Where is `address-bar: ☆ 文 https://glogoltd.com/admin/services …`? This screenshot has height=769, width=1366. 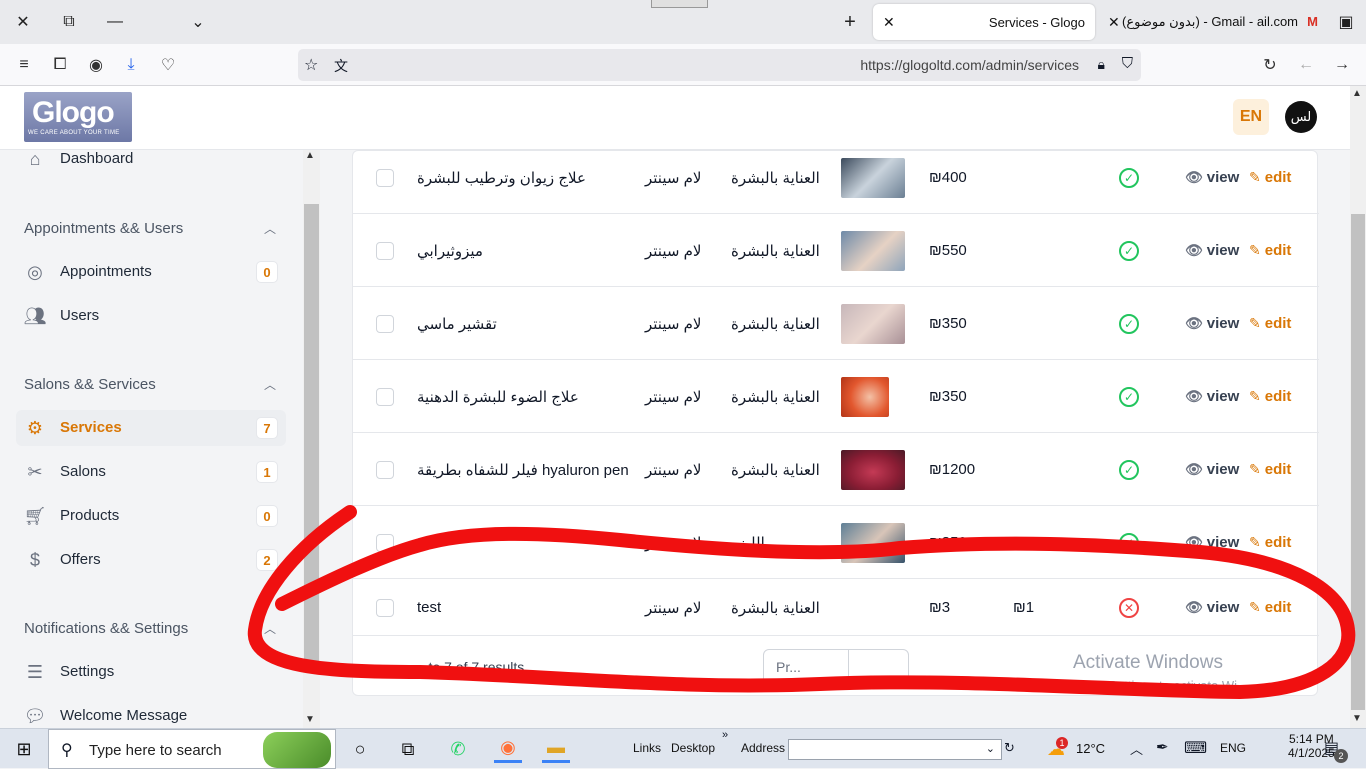
address-bar: ☆ 文 https://glogoltd.com/admin/services … is located at coordinates (719, 65).